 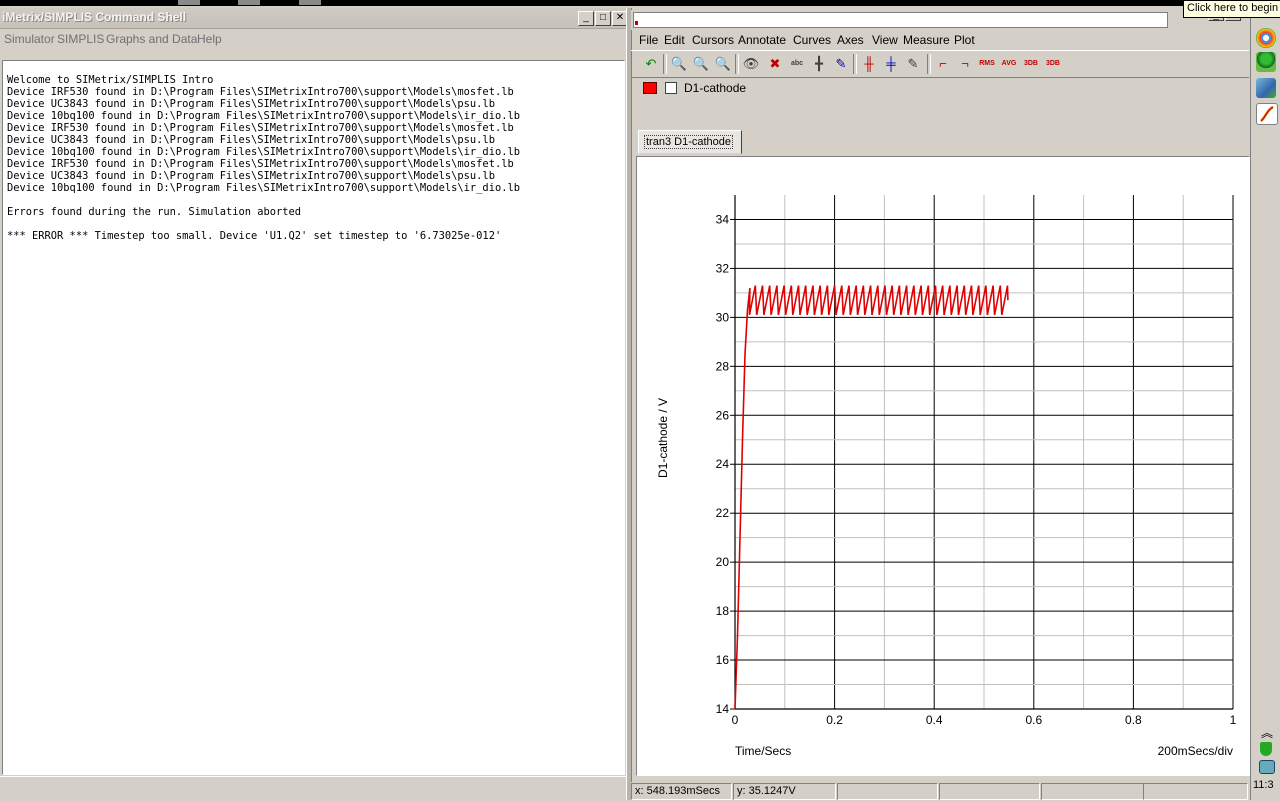 I want to click on menu-measure: Measure, so click(x=926, y=40).